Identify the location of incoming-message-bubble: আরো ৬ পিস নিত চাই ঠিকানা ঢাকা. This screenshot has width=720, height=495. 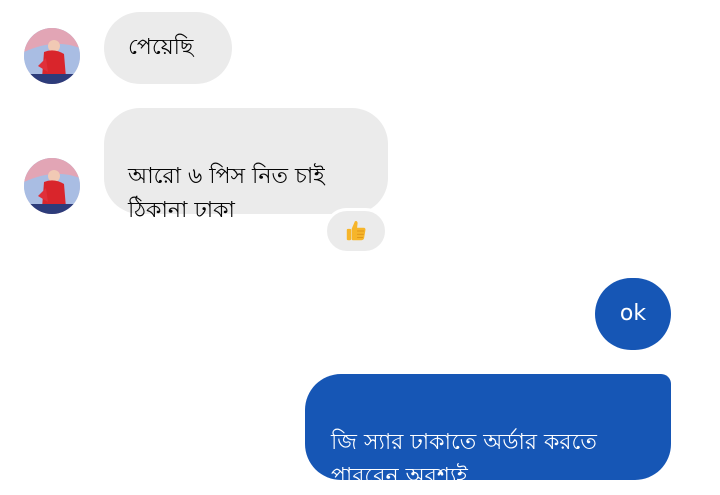
(246, 165).